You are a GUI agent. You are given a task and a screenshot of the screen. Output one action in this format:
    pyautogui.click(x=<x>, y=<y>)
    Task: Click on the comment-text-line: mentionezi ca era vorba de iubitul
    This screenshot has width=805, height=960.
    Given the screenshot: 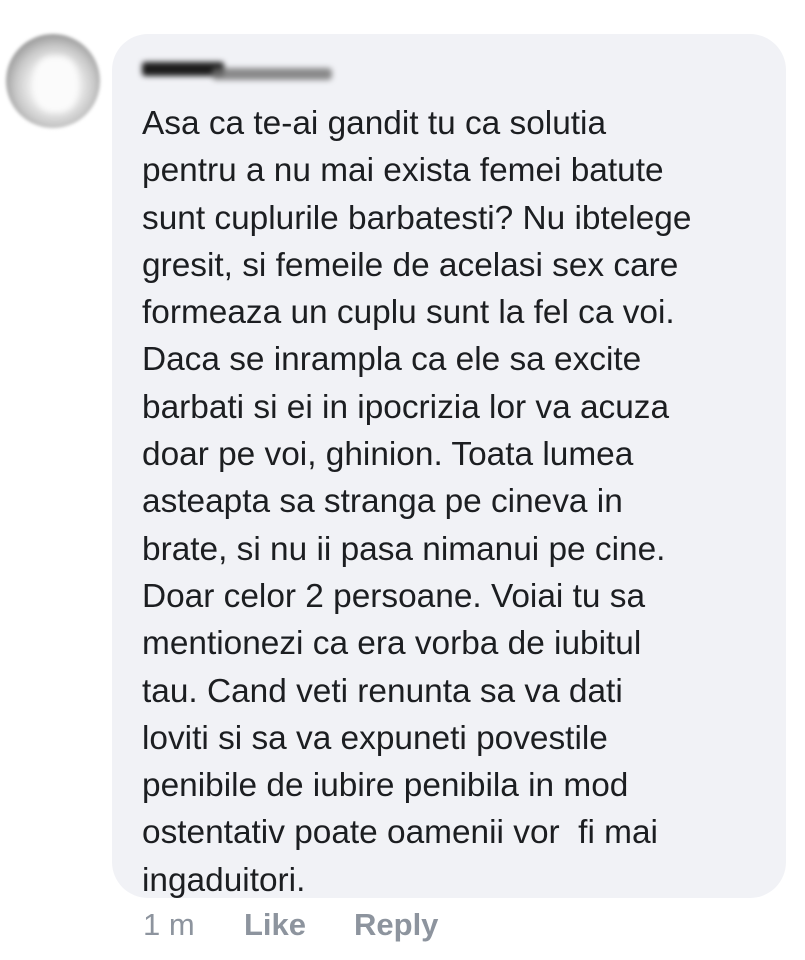 What is the action you would take?
    pyautogui.click(x=392, y=644)
    